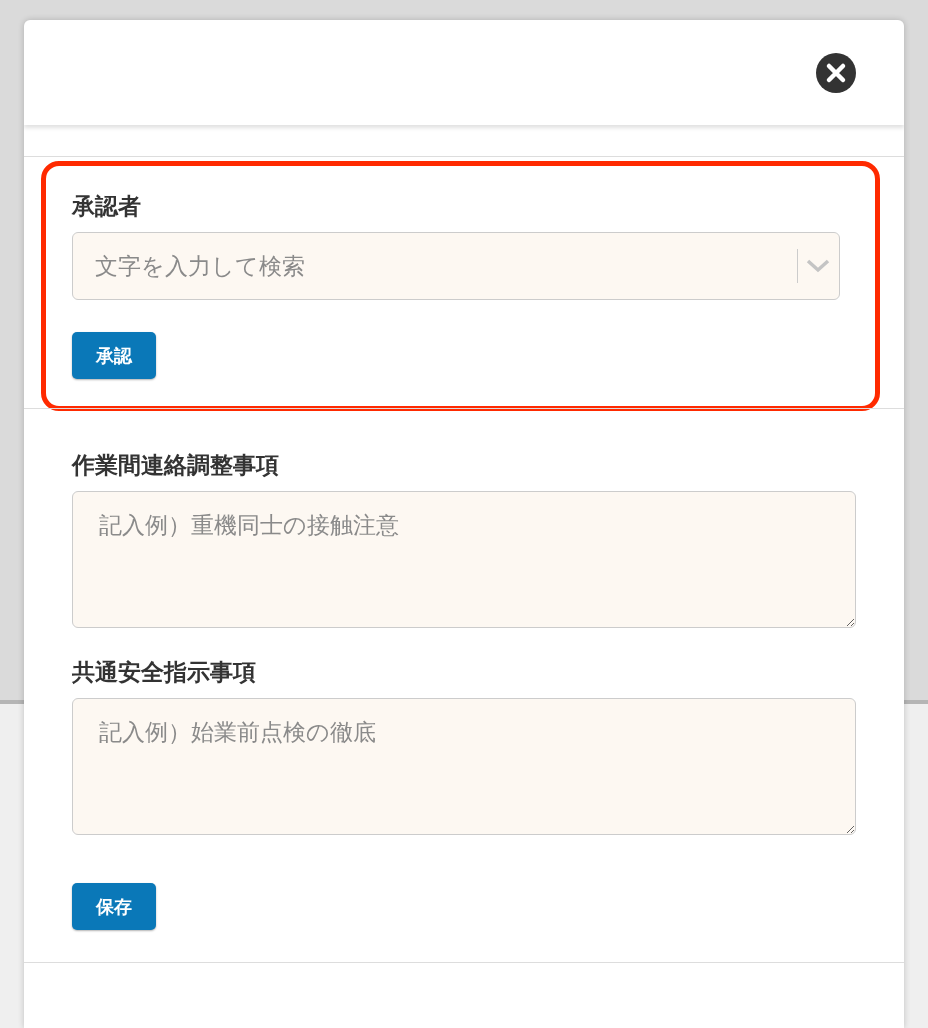 This screenshot has width=928, height=1028. What do you see at coordinates (836, 72) in the screenshot?
I see `close-icon` at bounding box center [836, 72].